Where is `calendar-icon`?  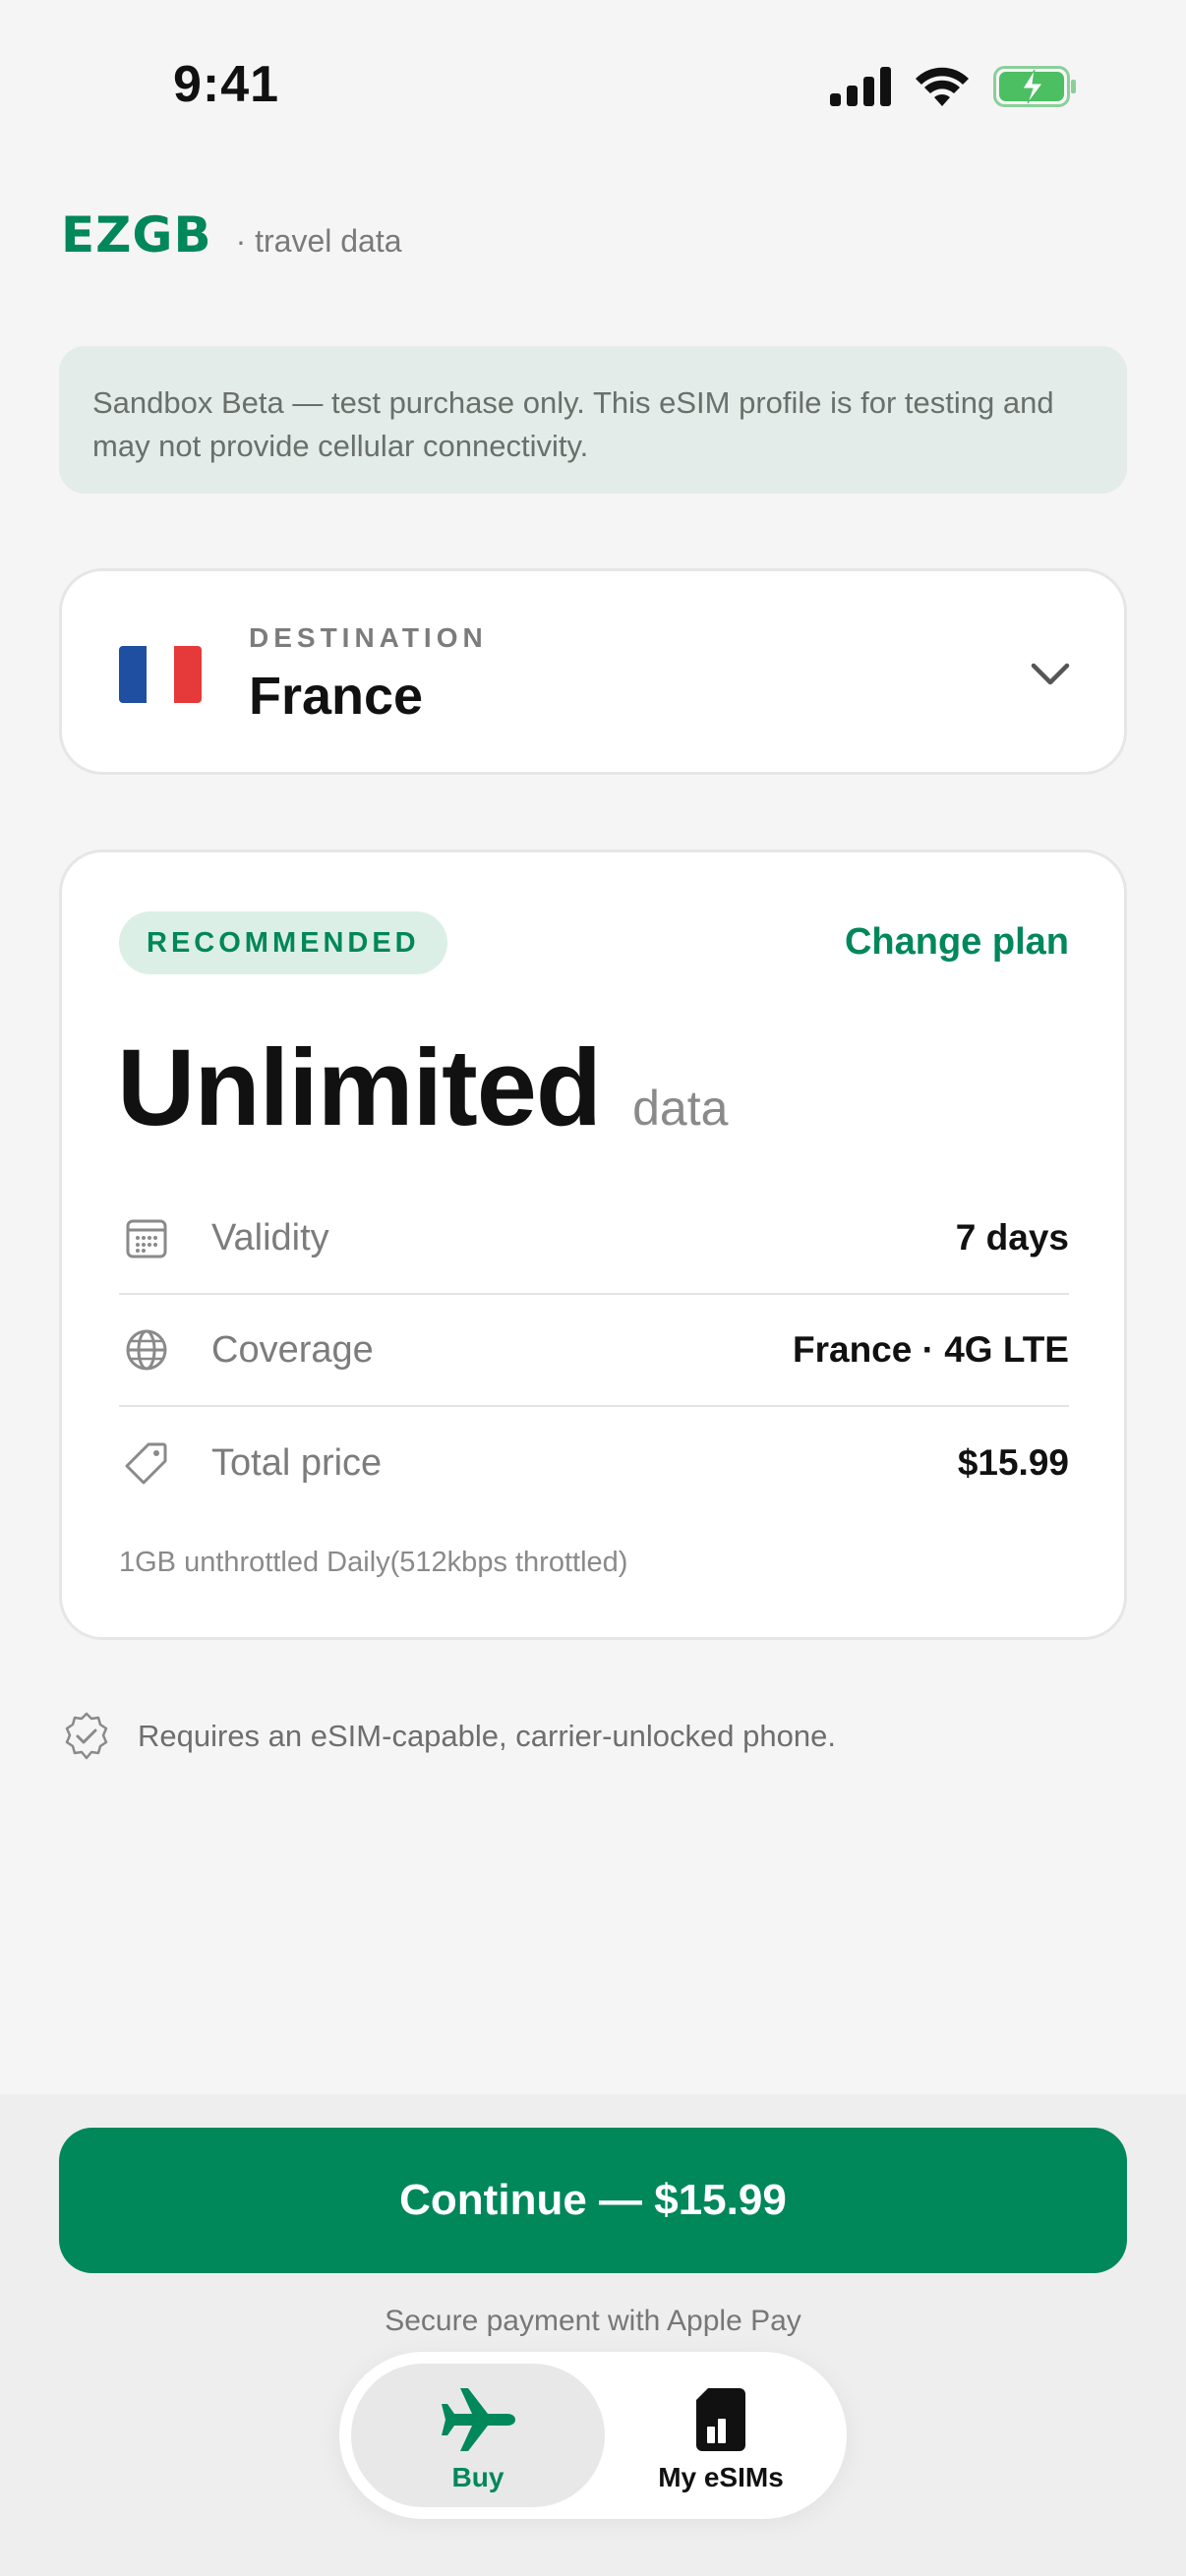 calendar-icon is located at coordinates (146, 1237).